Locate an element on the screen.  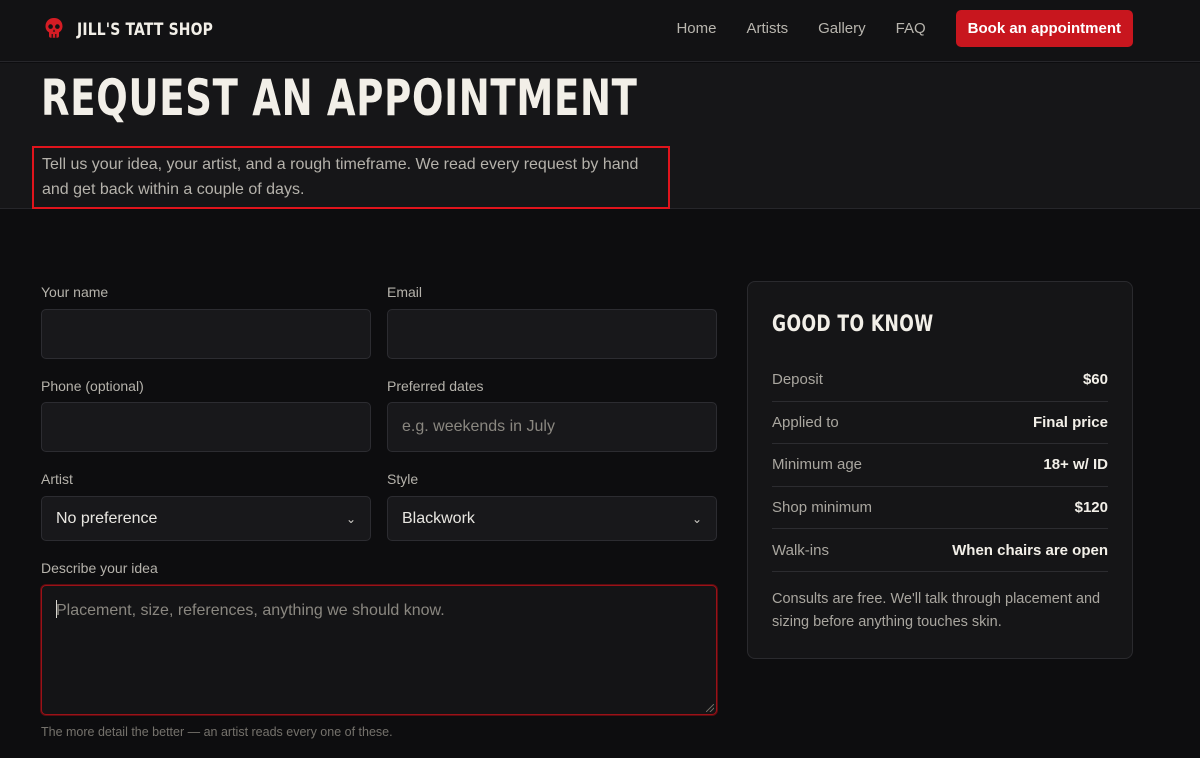
brand-name: JILL'S TATT SHOP is located at coordinates (145, 30).